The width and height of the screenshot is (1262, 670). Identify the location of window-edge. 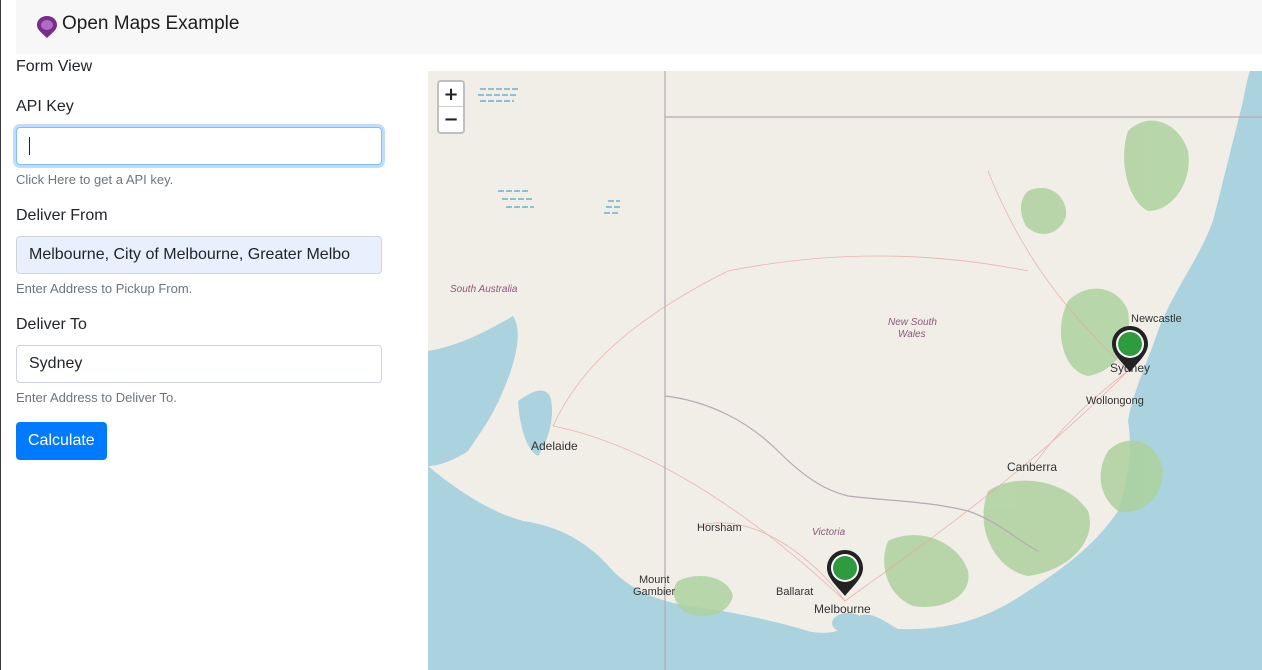
(0, 335).